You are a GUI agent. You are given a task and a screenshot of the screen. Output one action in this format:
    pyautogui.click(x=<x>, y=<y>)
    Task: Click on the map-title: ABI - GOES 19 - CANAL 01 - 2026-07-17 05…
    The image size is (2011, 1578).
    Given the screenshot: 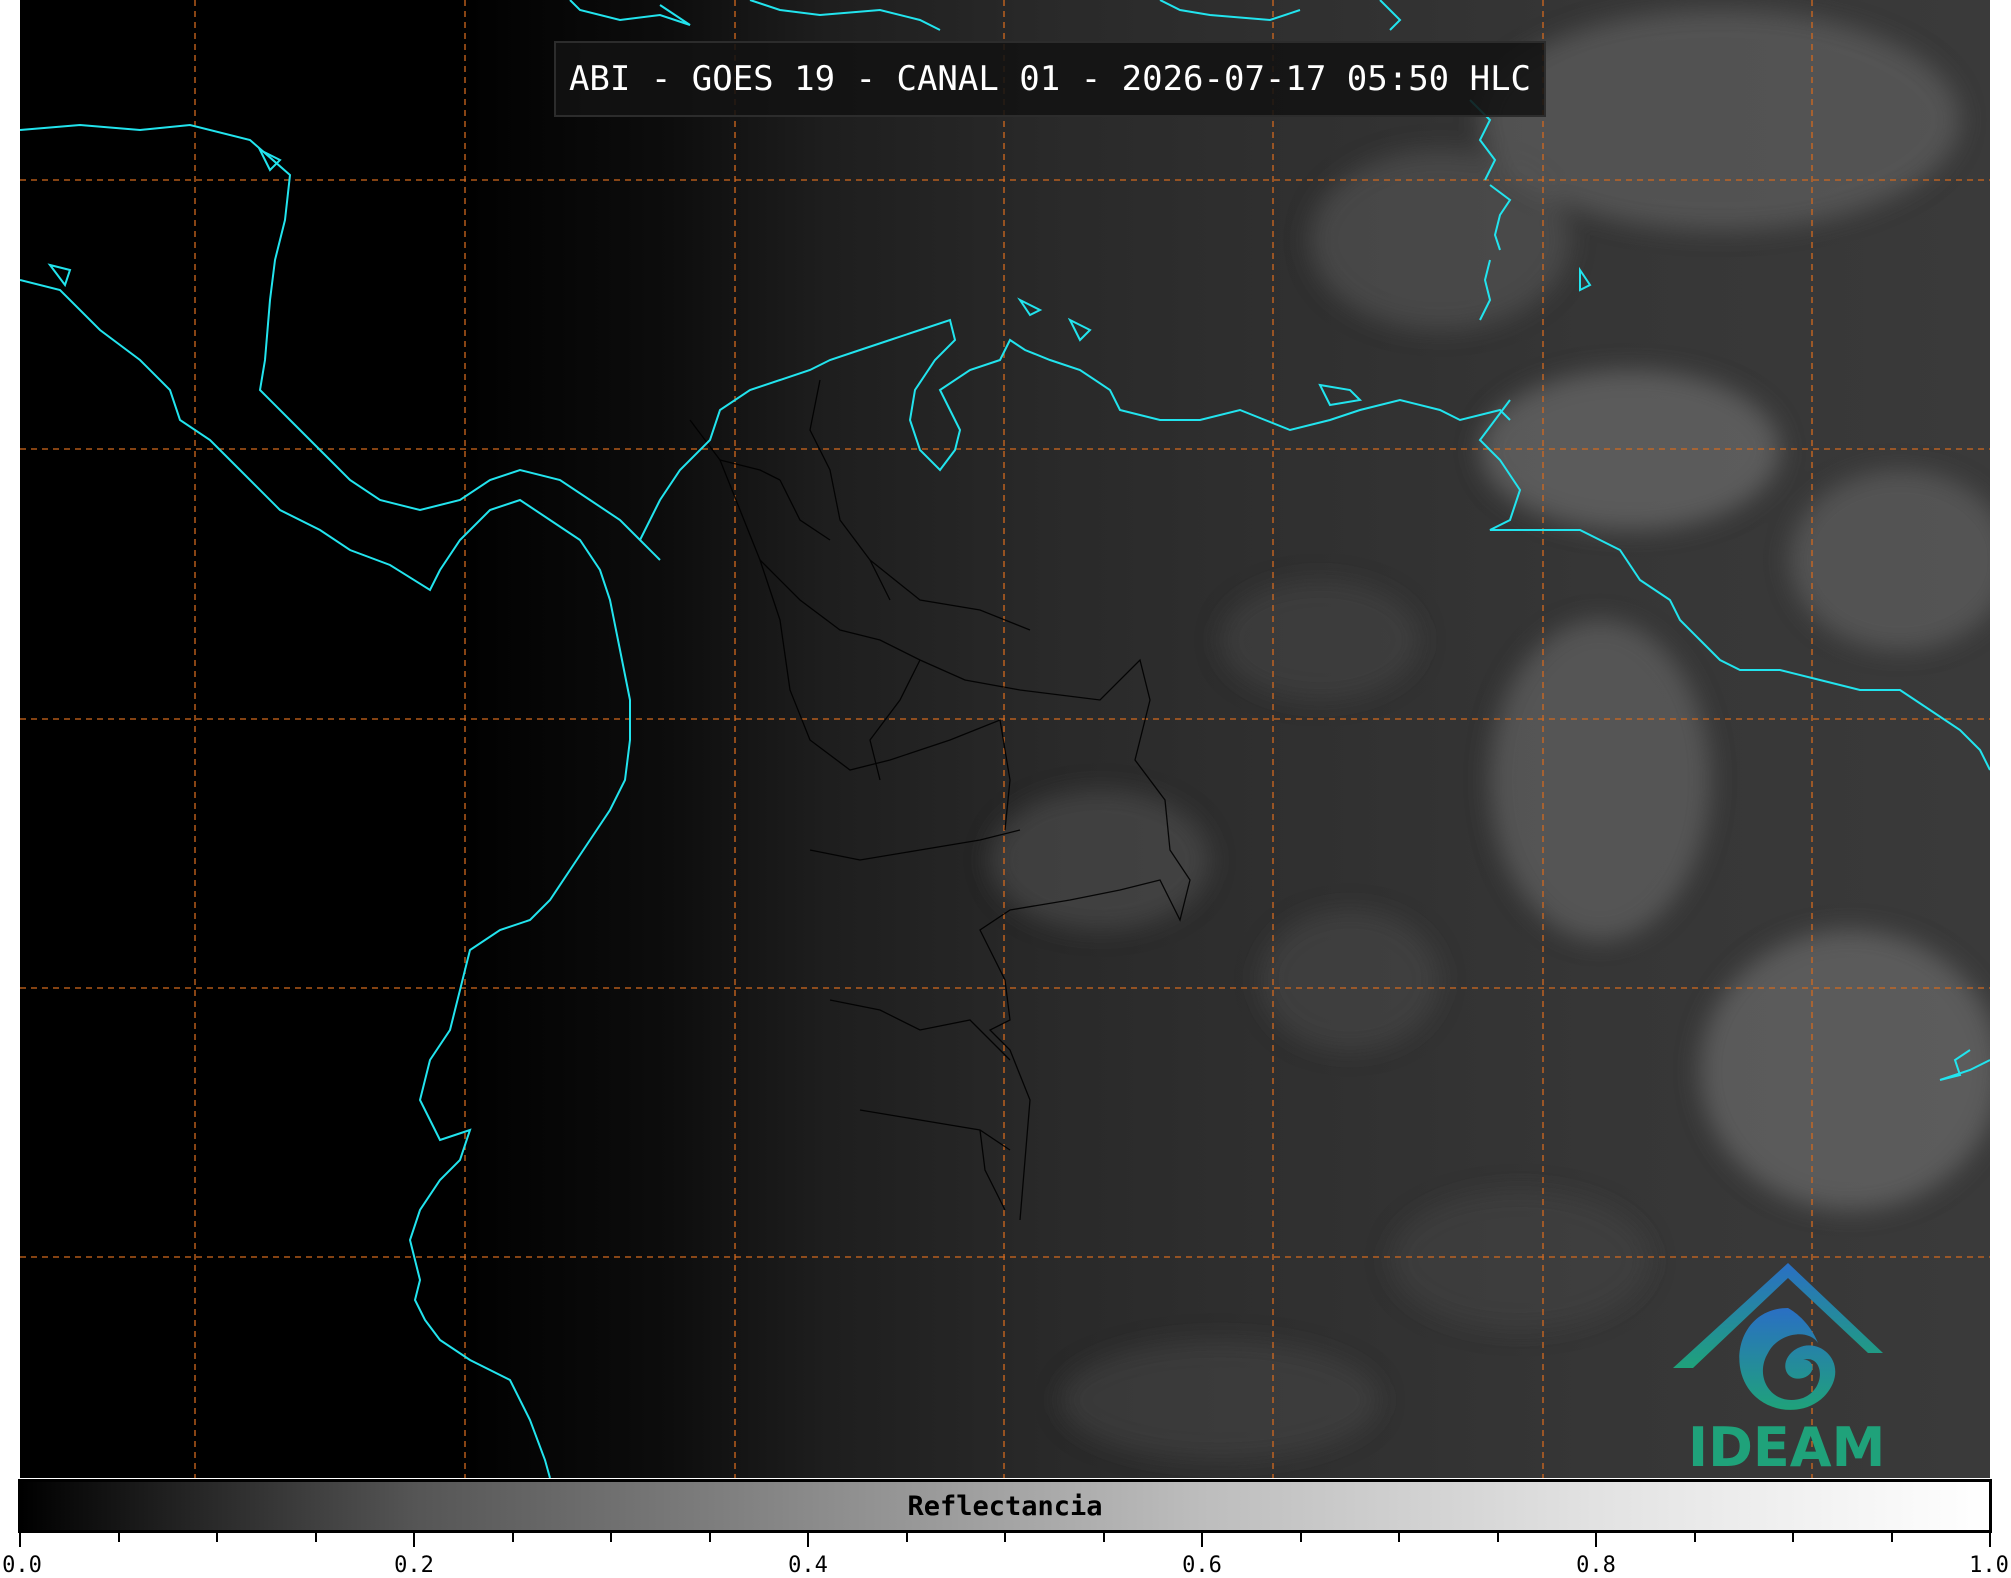 What is the action you would take?
    pyautogui.click(x=1050, y=79)
    